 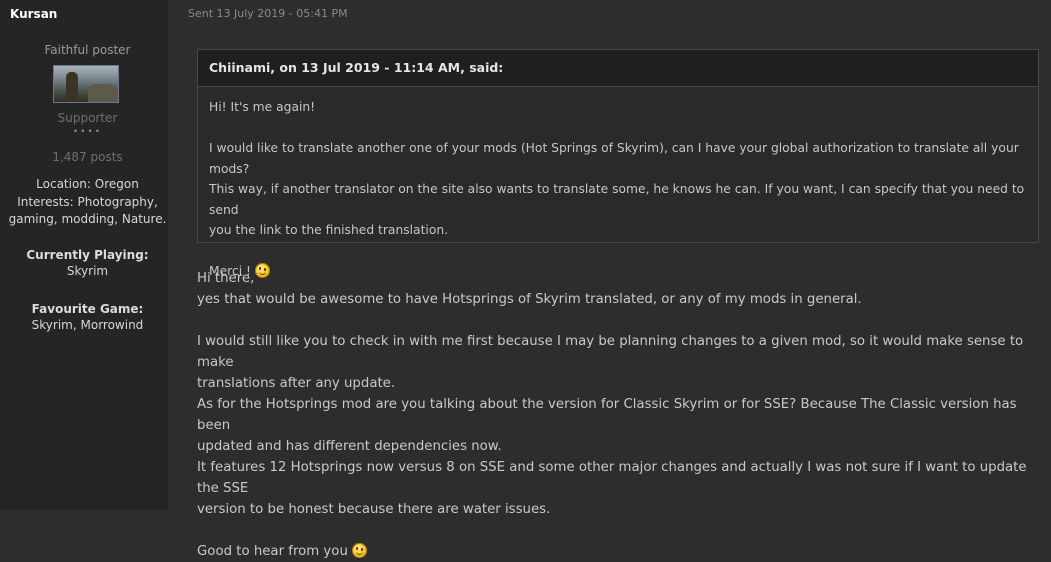 I want to click on interests-text-line1: Interests: Photography,, so click(x=87, y=201).